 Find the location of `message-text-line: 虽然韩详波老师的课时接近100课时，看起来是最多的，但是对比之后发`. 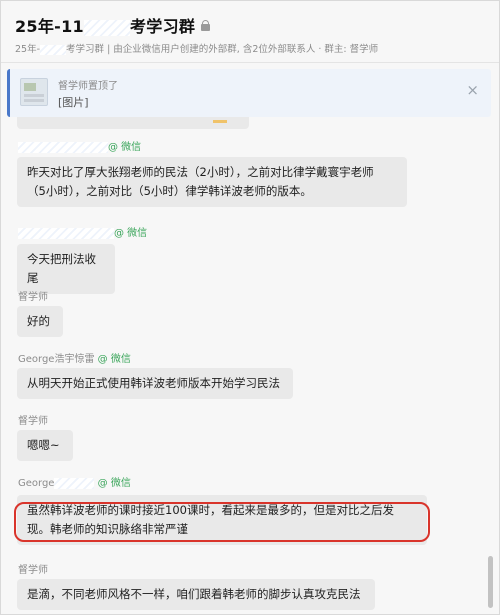

message-text-line: 虽然韩详波老师的课时接近100课时，看起来是最多的，但是对比之后发 is located at coordinates (210, 510).